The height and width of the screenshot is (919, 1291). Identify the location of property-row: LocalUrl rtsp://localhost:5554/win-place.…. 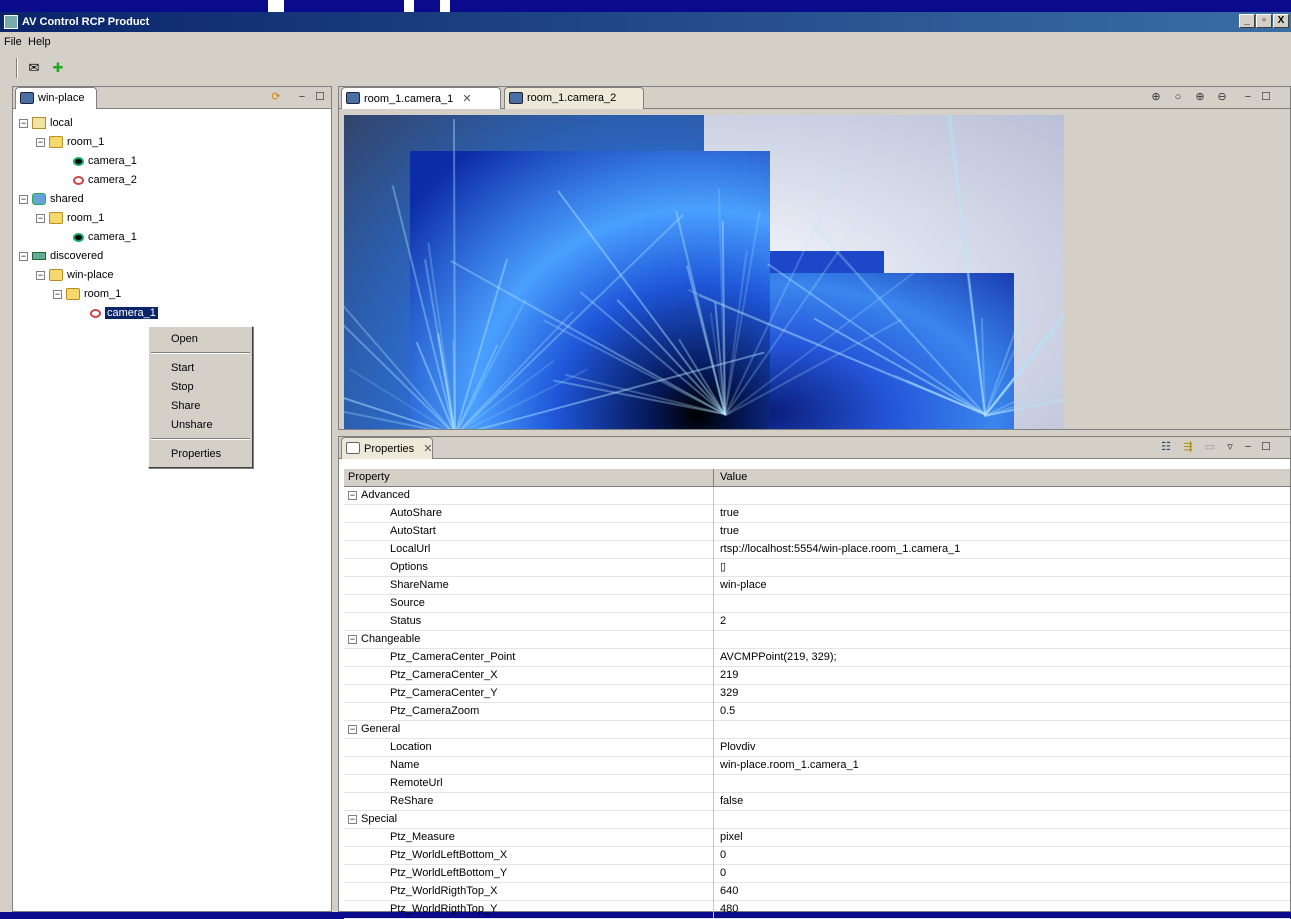
(817, 550).